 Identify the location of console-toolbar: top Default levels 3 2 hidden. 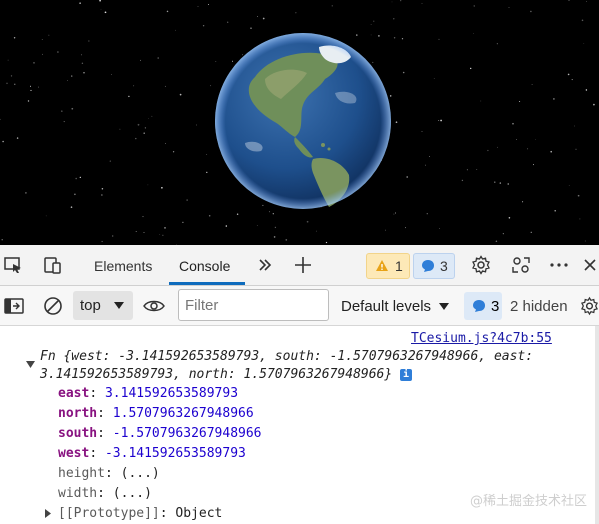
(299, 306).